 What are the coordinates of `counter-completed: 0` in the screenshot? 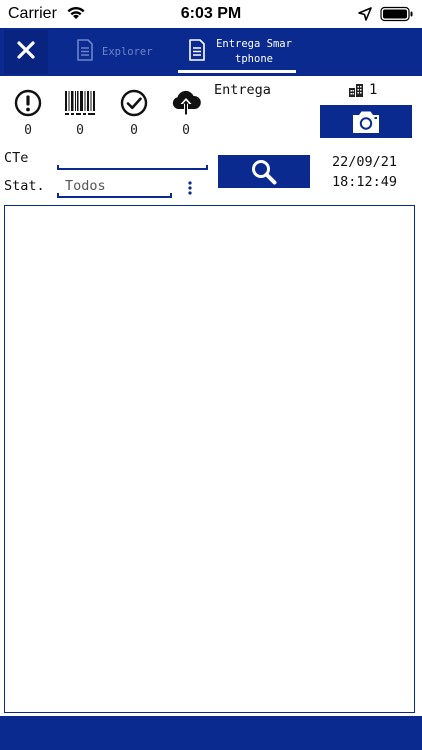 It's located at (134, 113).